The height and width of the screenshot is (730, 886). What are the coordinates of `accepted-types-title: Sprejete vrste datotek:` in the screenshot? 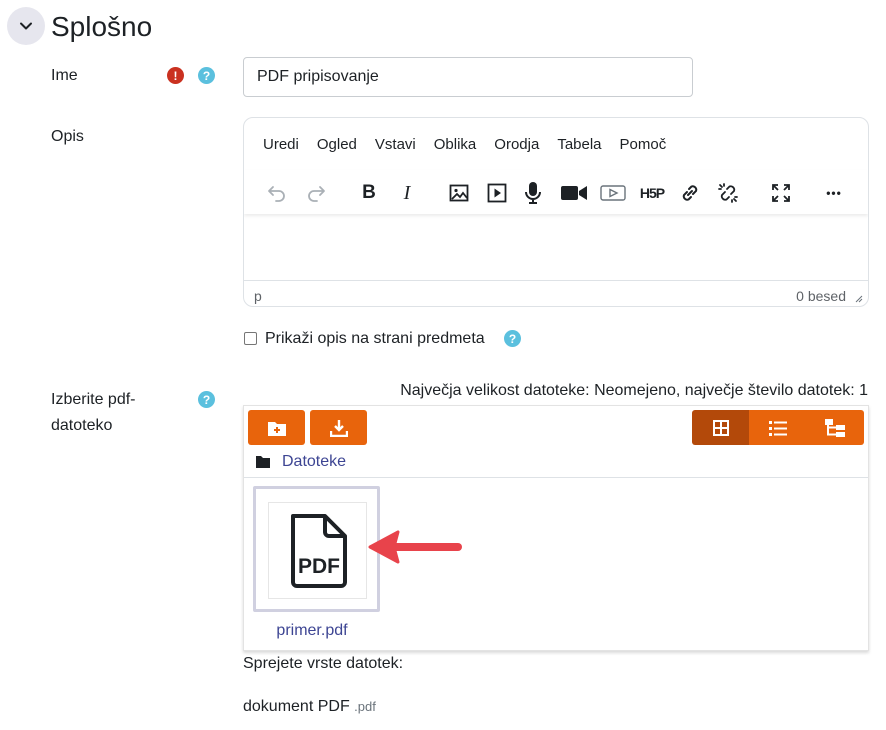 It's located at (323, 663).